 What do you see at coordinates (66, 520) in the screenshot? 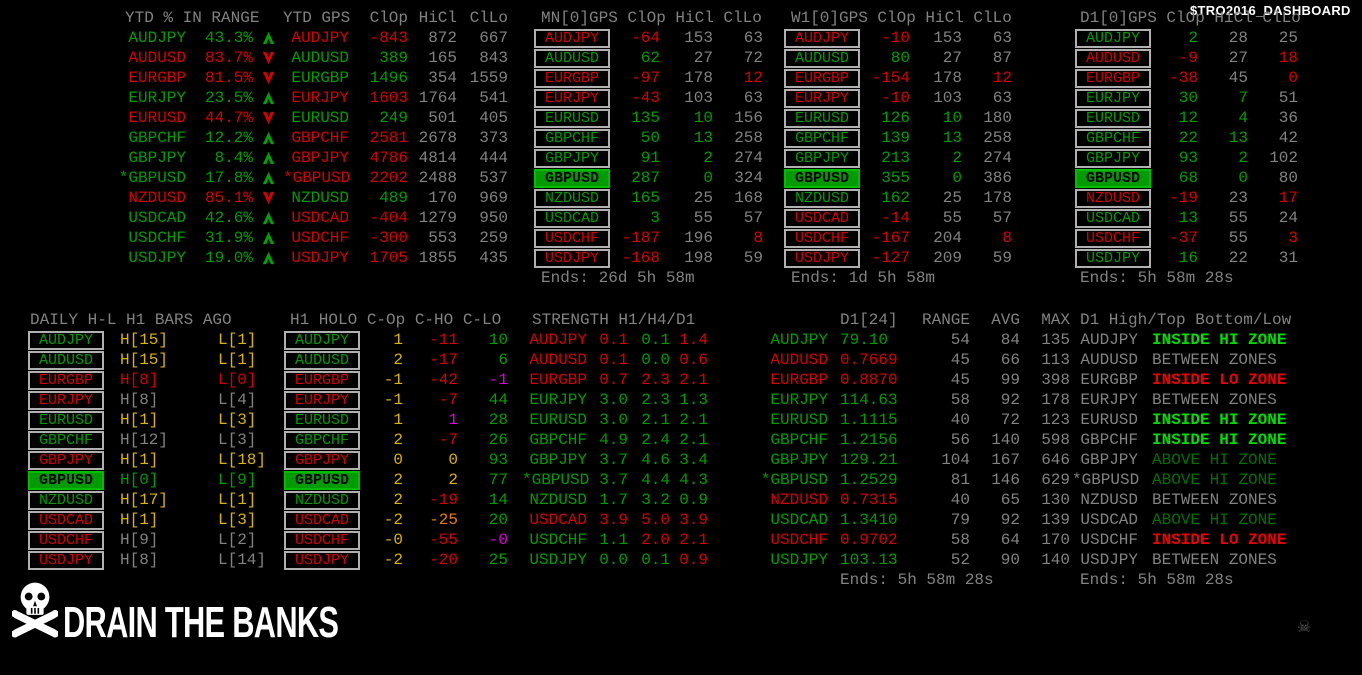
I see `pair-box: USDCAD` at bounding box center [66, 520].